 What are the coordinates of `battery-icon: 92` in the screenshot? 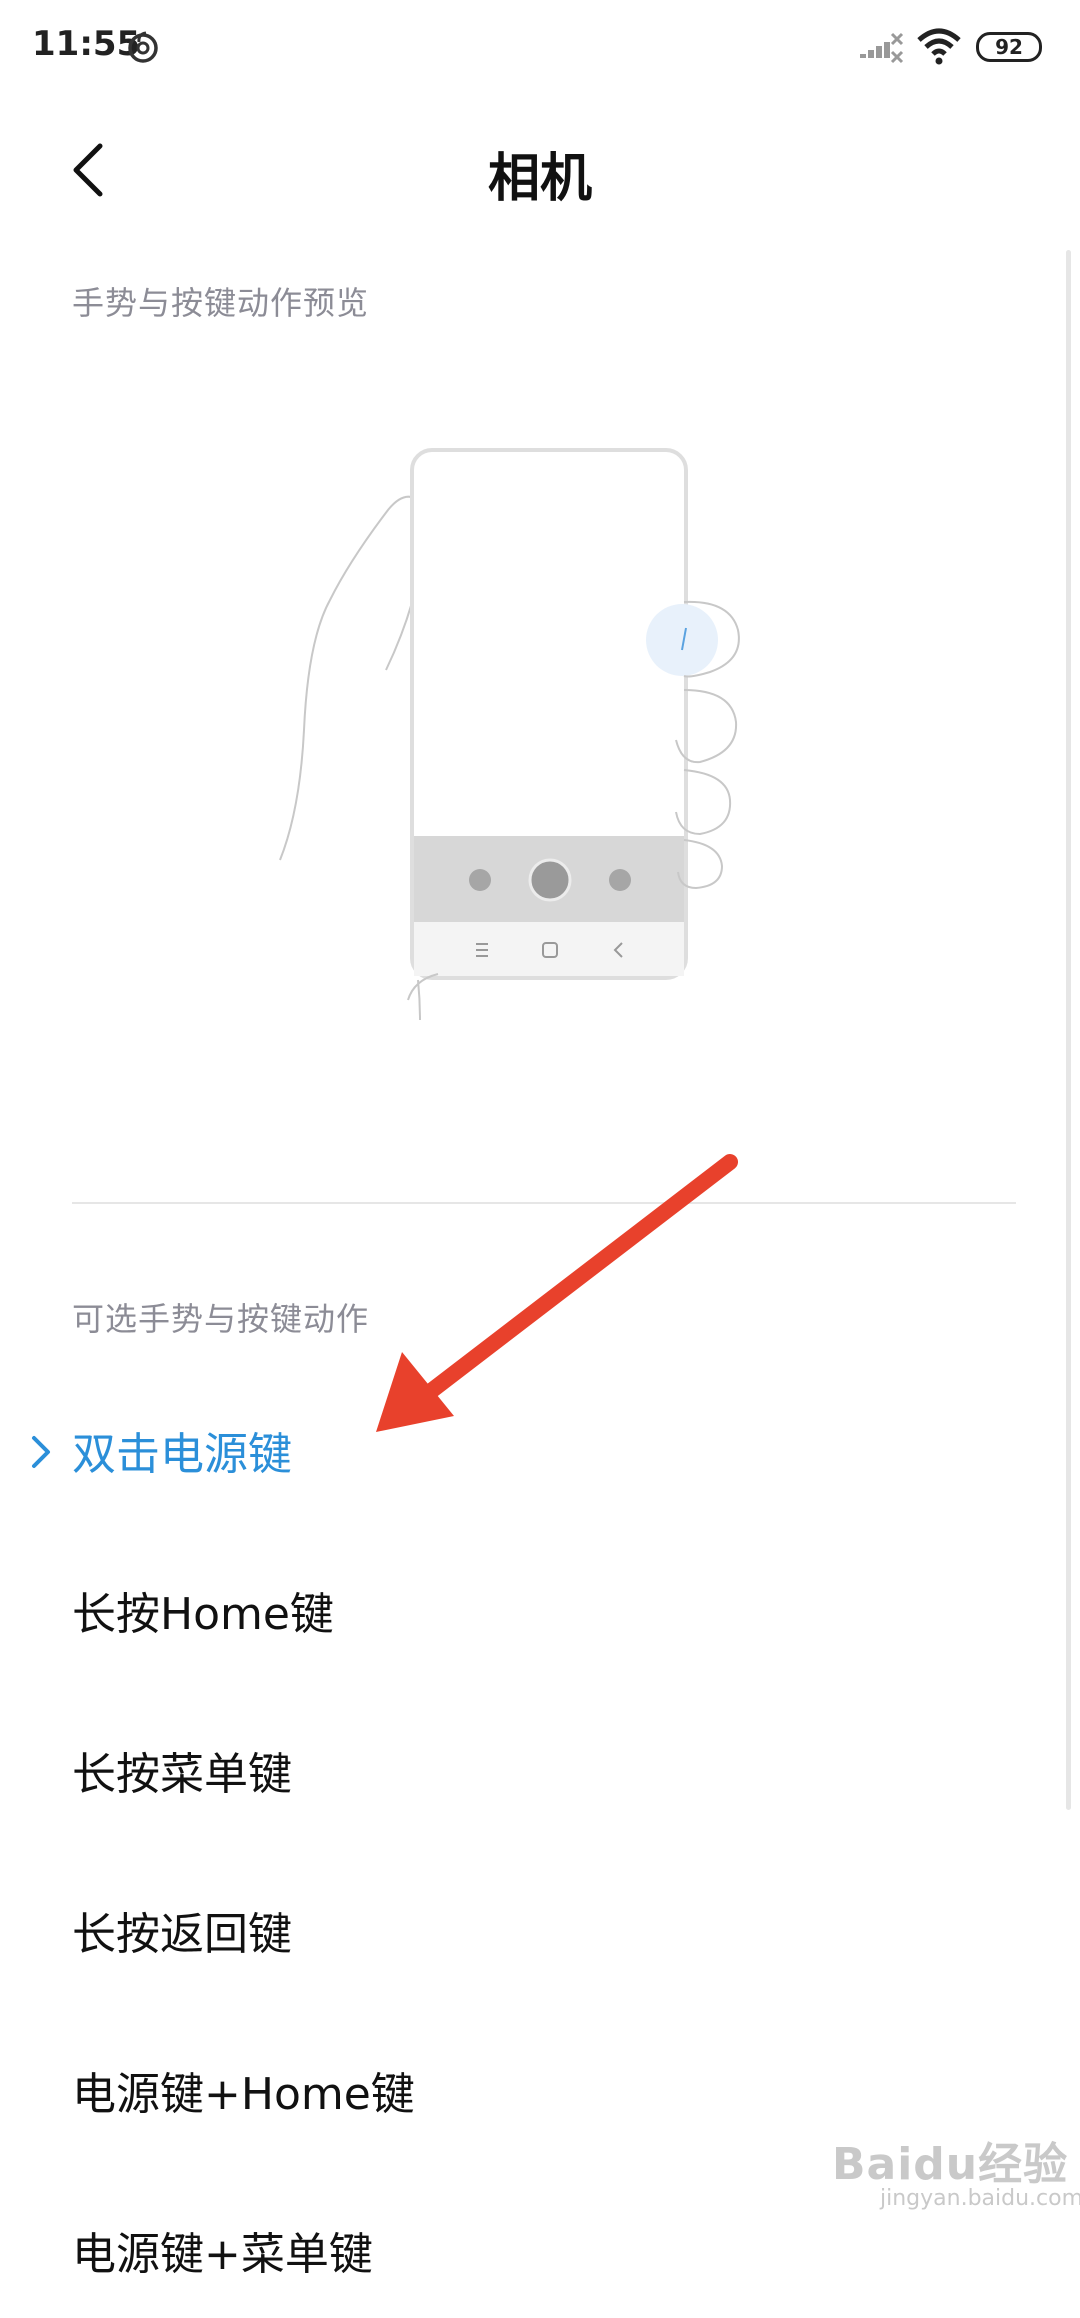 It's located at (1009, 47).